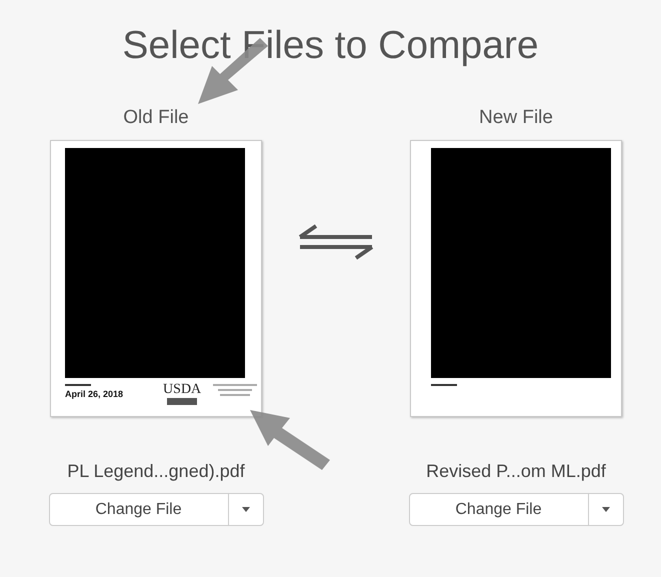  Describe the element at coordinates (235, 390) in the screenshot. I see `small-text-drawing` at that location.